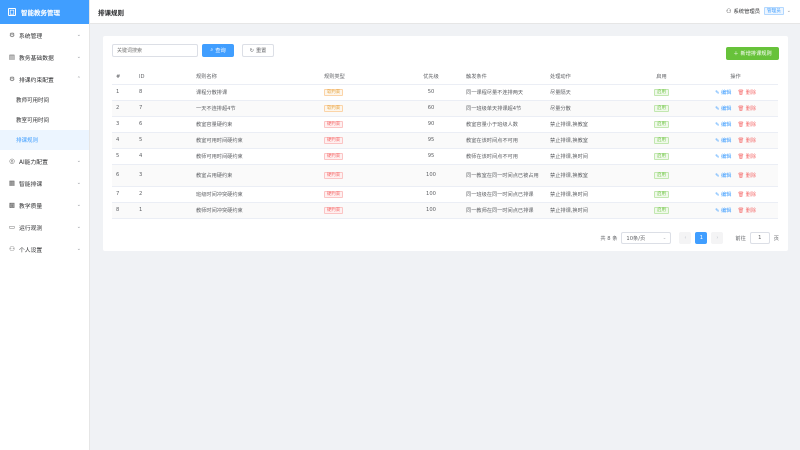 Image resolution: width=800 pixels, height=450 pixels. What do you see at coordinates (445, 108) in the screenshot?
I see `table-row: 2 7 一天不连排超4节 软约束 60 同一班级单天排课超4节 尽量分散 启用 ✎ 编辑 🗑 删除` at bounding box center [445, 108].